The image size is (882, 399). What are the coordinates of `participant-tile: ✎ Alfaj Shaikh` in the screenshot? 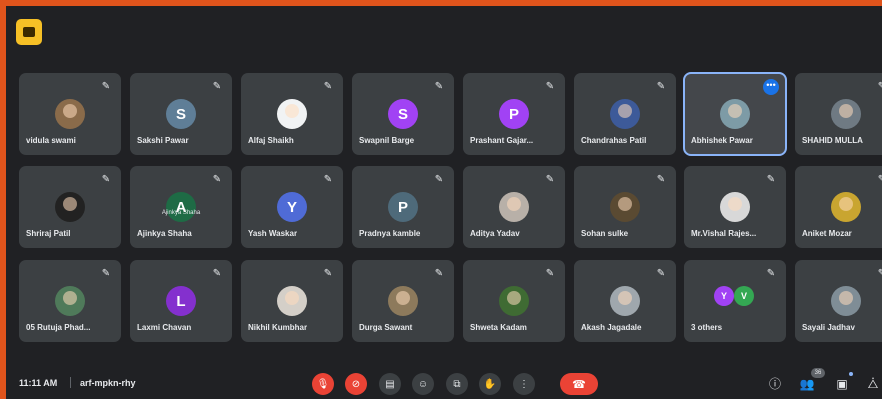 It's located at (292, 114).